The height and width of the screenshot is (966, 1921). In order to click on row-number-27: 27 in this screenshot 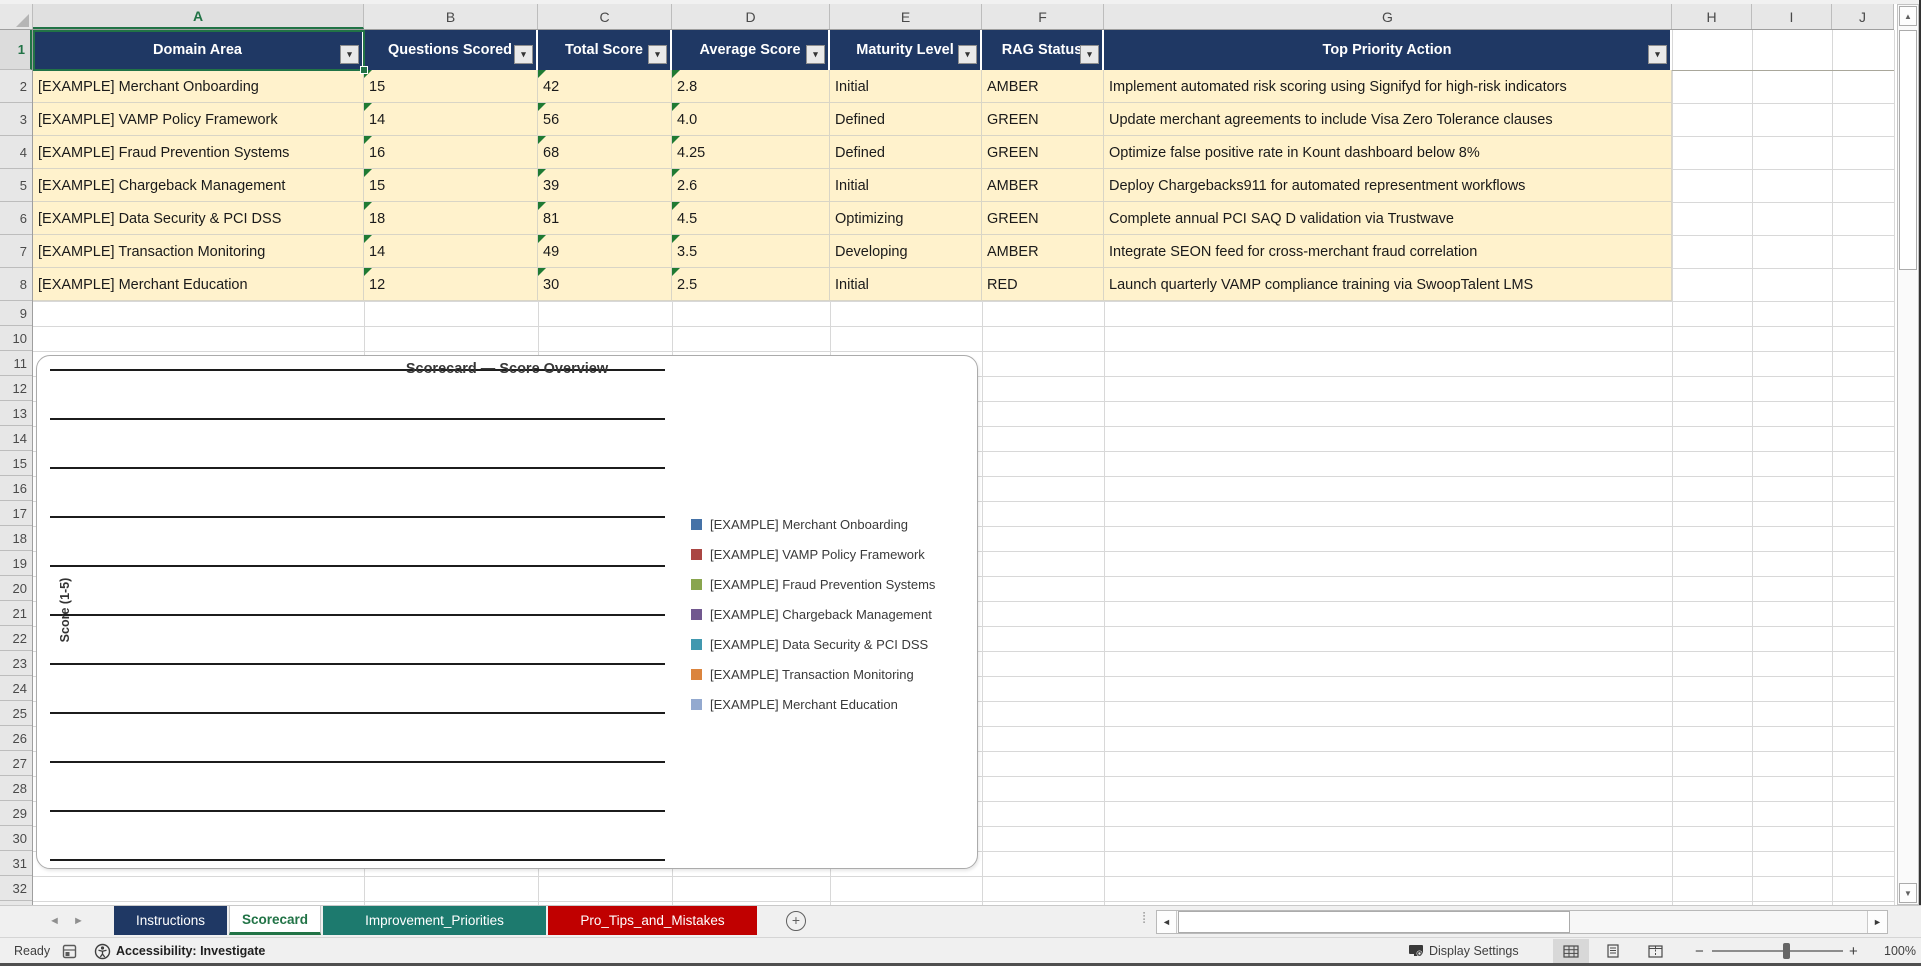, I will do `click(16, 763)`.